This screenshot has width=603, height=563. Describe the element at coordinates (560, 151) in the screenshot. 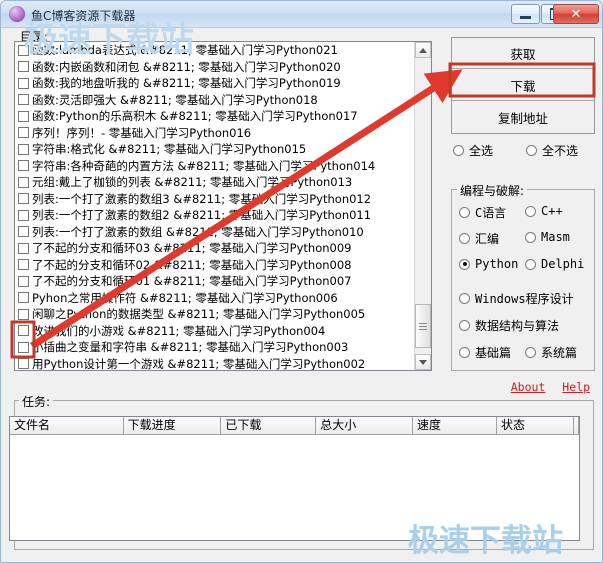

I see `select-none-label: 全不选` at that location.